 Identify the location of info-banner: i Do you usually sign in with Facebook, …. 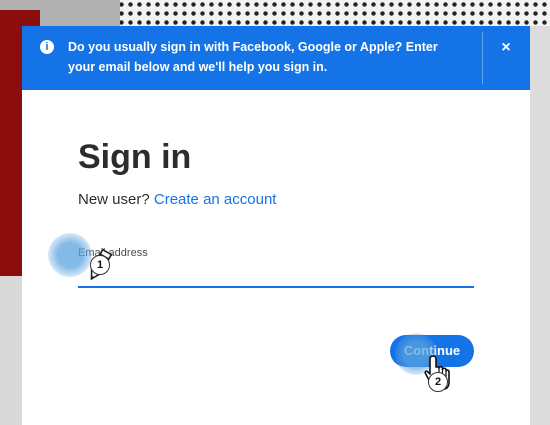
(276, 58).